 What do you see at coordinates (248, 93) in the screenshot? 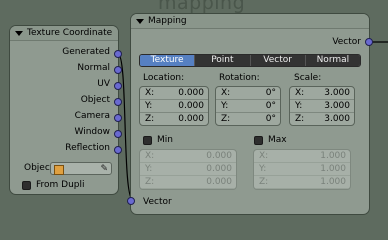
I see `rotation-x-field: X: 0°` at bounding box center [248, 93].